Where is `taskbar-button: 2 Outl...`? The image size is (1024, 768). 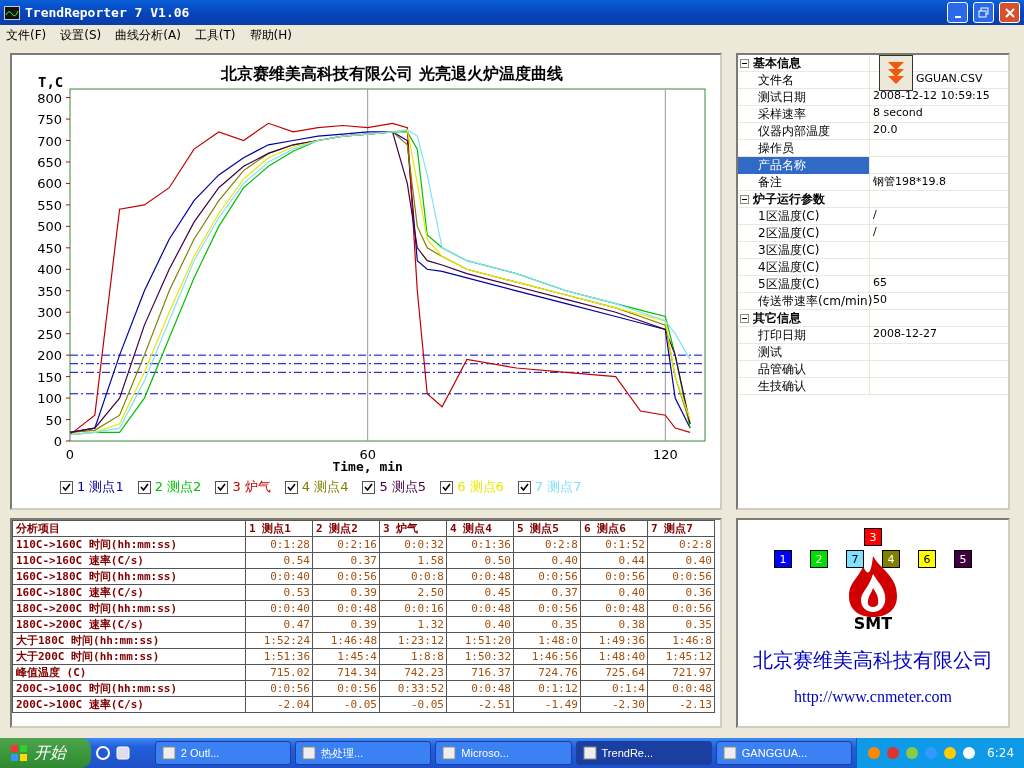 taskbar-button: 2 Outl... is located at coordinates (223, 753).